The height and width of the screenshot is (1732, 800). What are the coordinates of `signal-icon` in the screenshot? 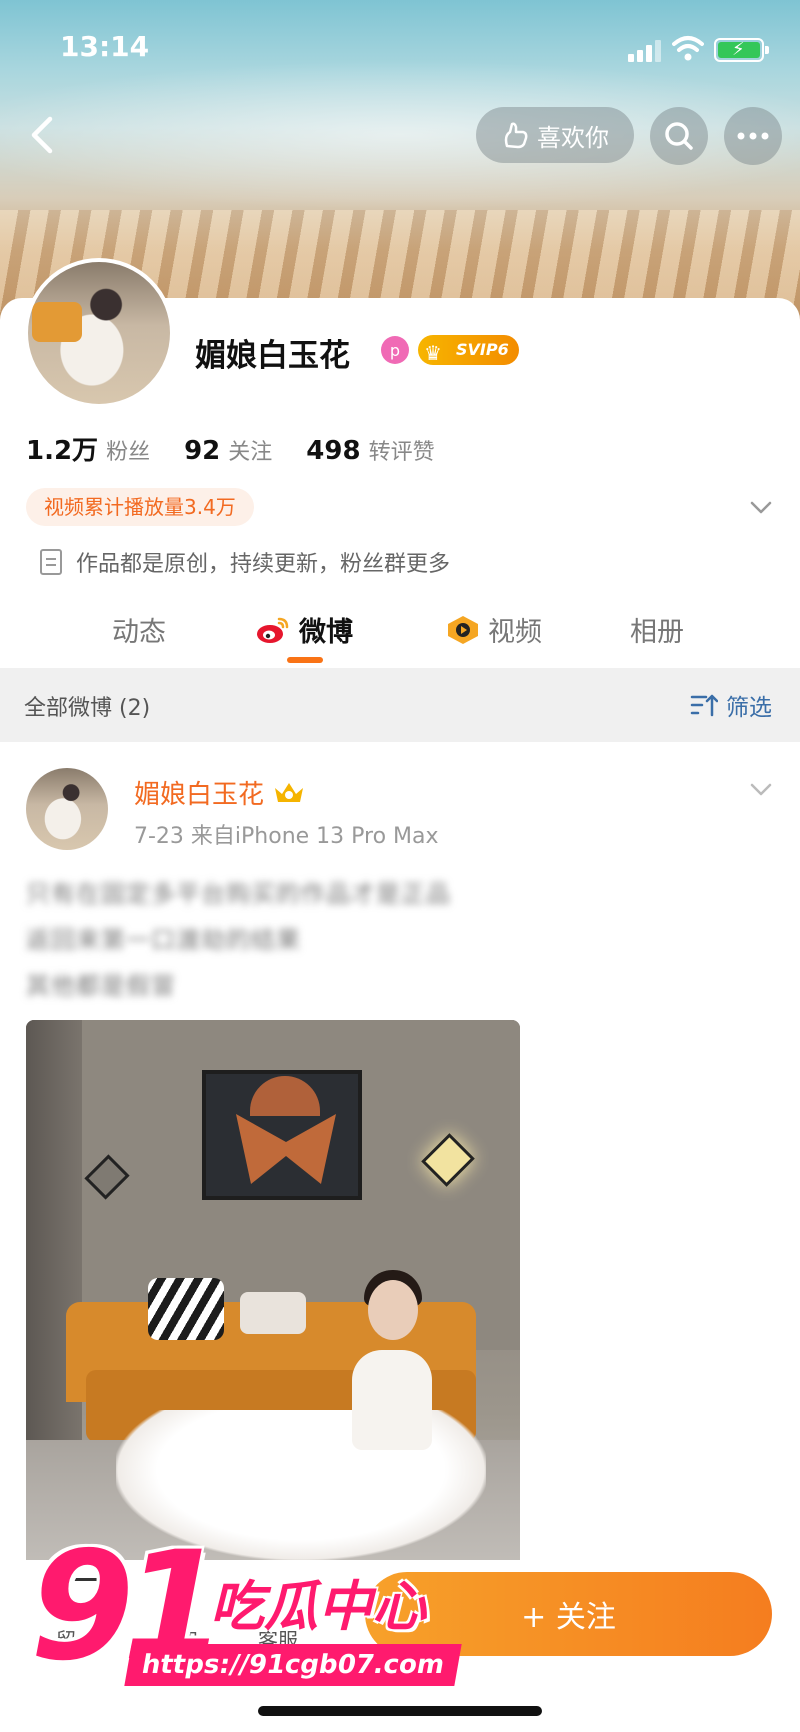 It's located at (645, 51).